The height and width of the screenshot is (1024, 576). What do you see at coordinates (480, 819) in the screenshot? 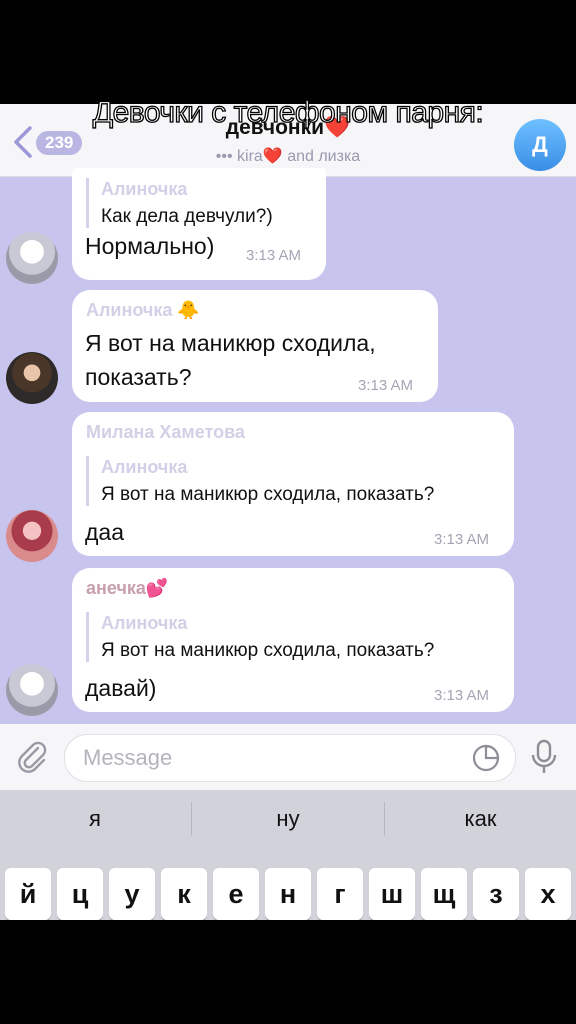
I see `suggestion: как` at bounding box center [480, 819].